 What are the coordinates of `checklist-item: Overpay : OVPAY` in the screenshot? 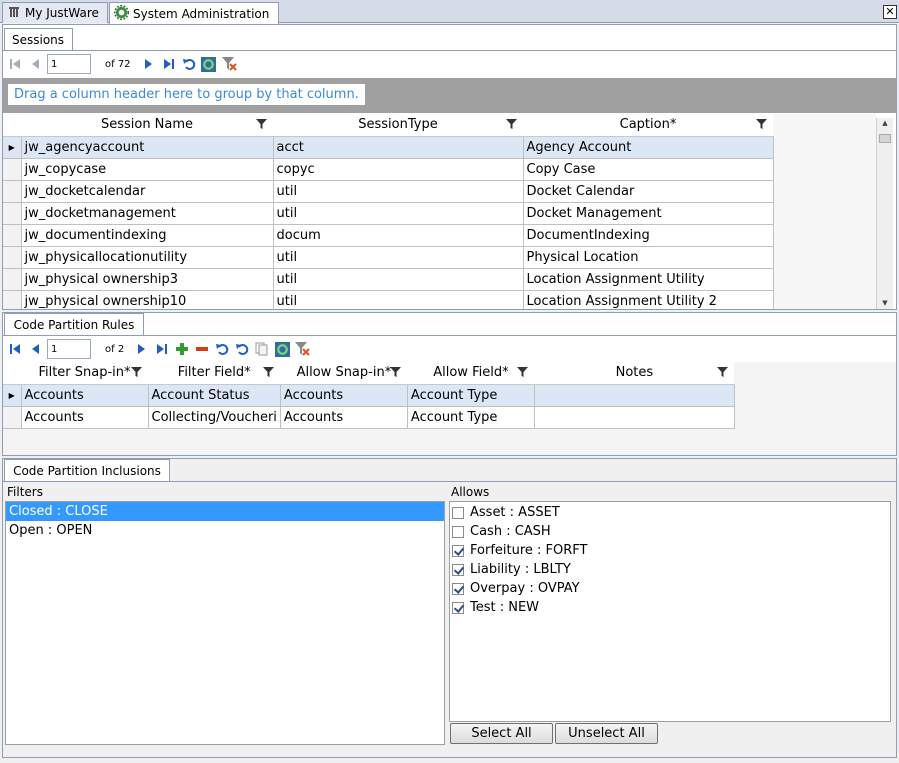 It's located at (670, 588).